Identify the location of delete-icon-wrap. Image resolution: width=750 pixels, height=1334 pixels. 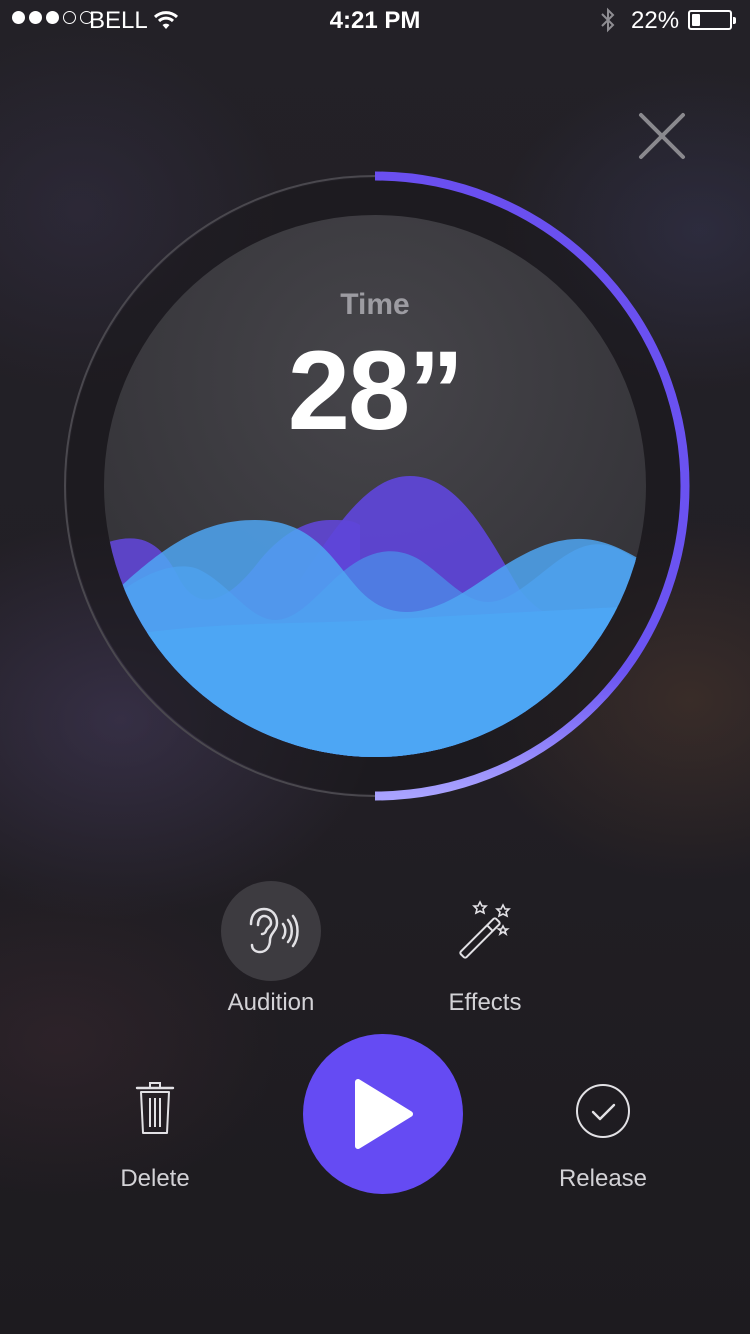
(155, 1111).